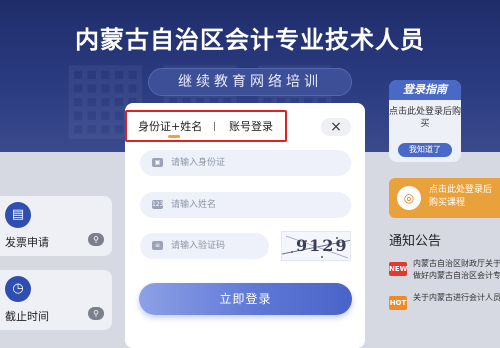 The width and height of the screenshot is (500, 348). What do you see at coordinates (157, 162) in the screenshot?
I see `id-card-icon: ▣` at bounding box center [157, 162].